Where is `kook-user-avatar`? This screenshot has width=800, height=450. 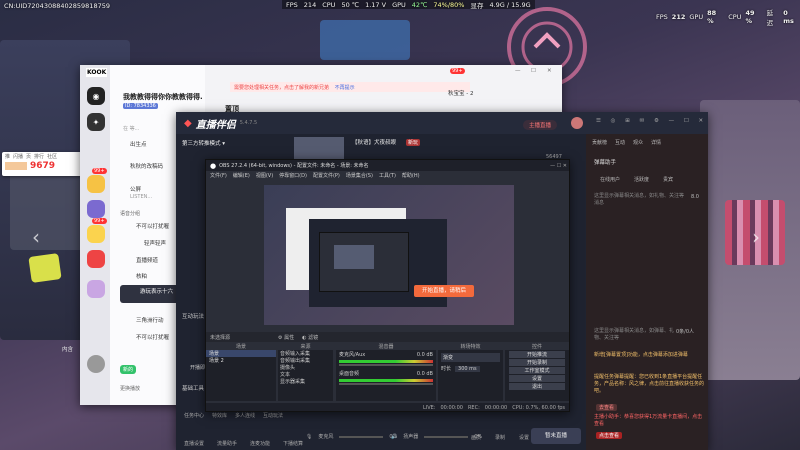
kook-user-avatar is located at coordinates (96, 364).